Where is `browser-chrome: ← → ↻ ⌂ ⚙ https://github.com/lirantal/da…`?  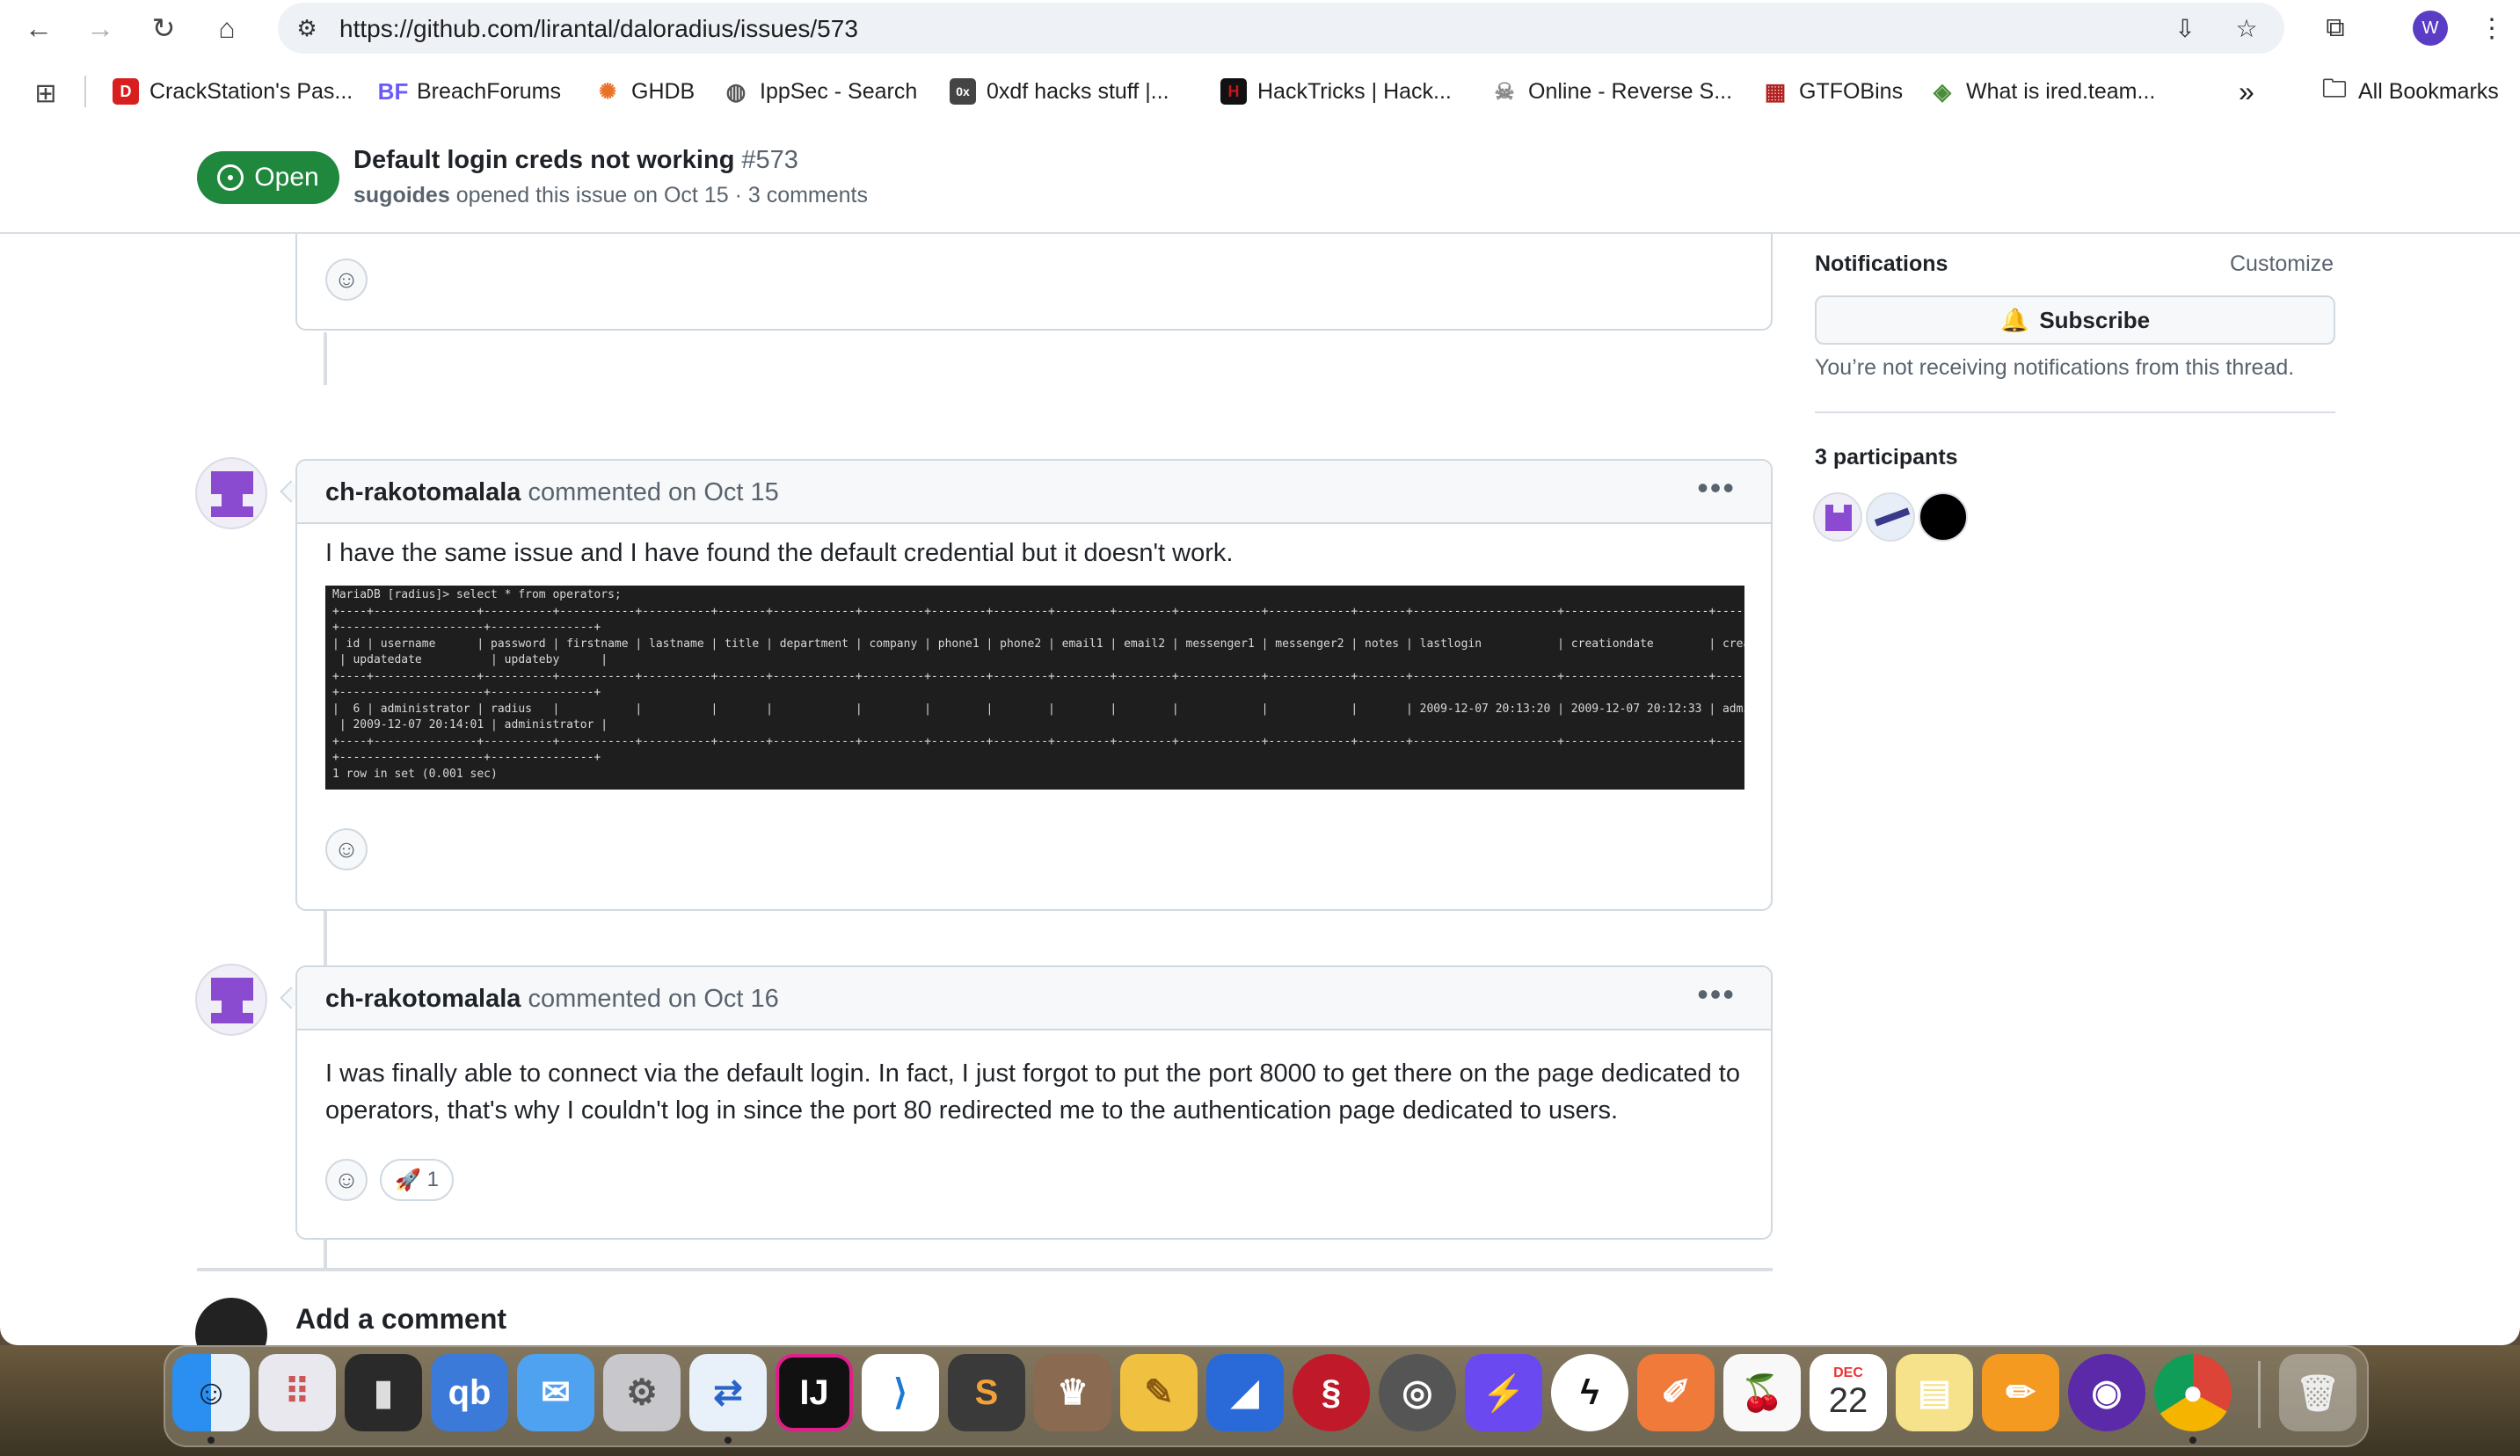 browser-chrome: ← → ↻ ⌂ ⚙ https://github.com/lirantal/da… is located at coordinates (1260, 64).